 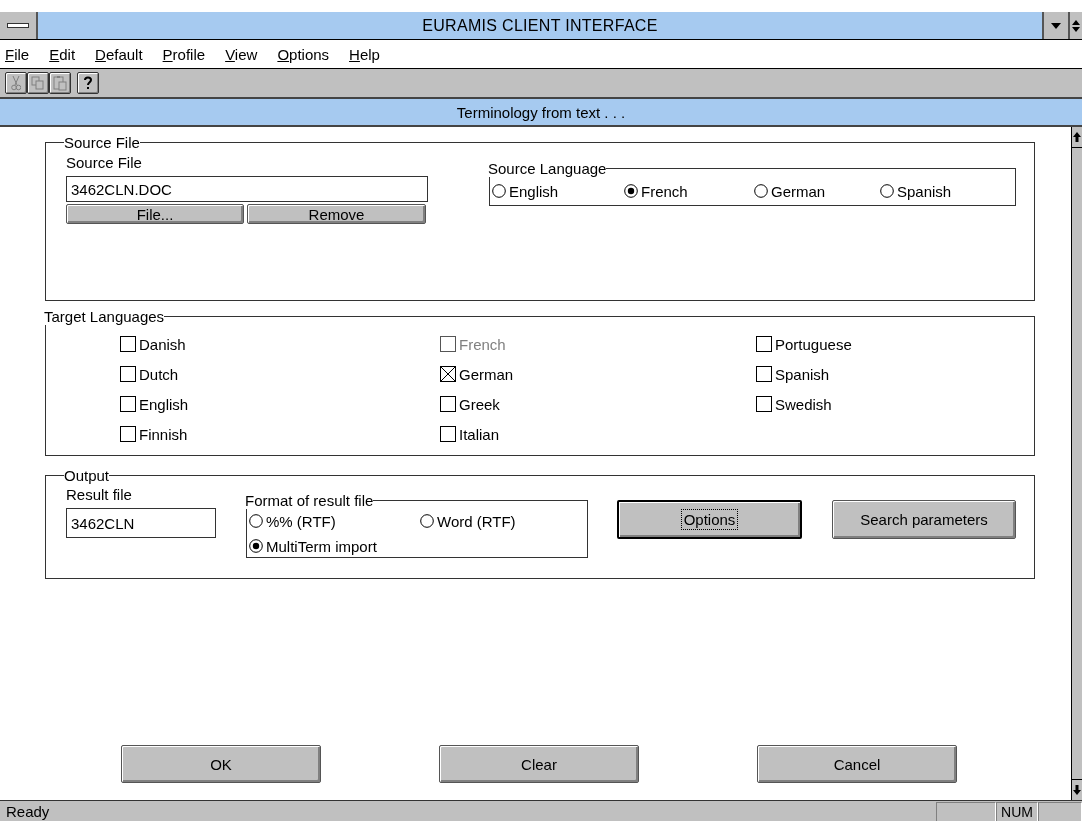 What do you see at coordinates (924, 191) in the screenshot?
I see `radio-label: Spanish` at bounding box center [924, 191].